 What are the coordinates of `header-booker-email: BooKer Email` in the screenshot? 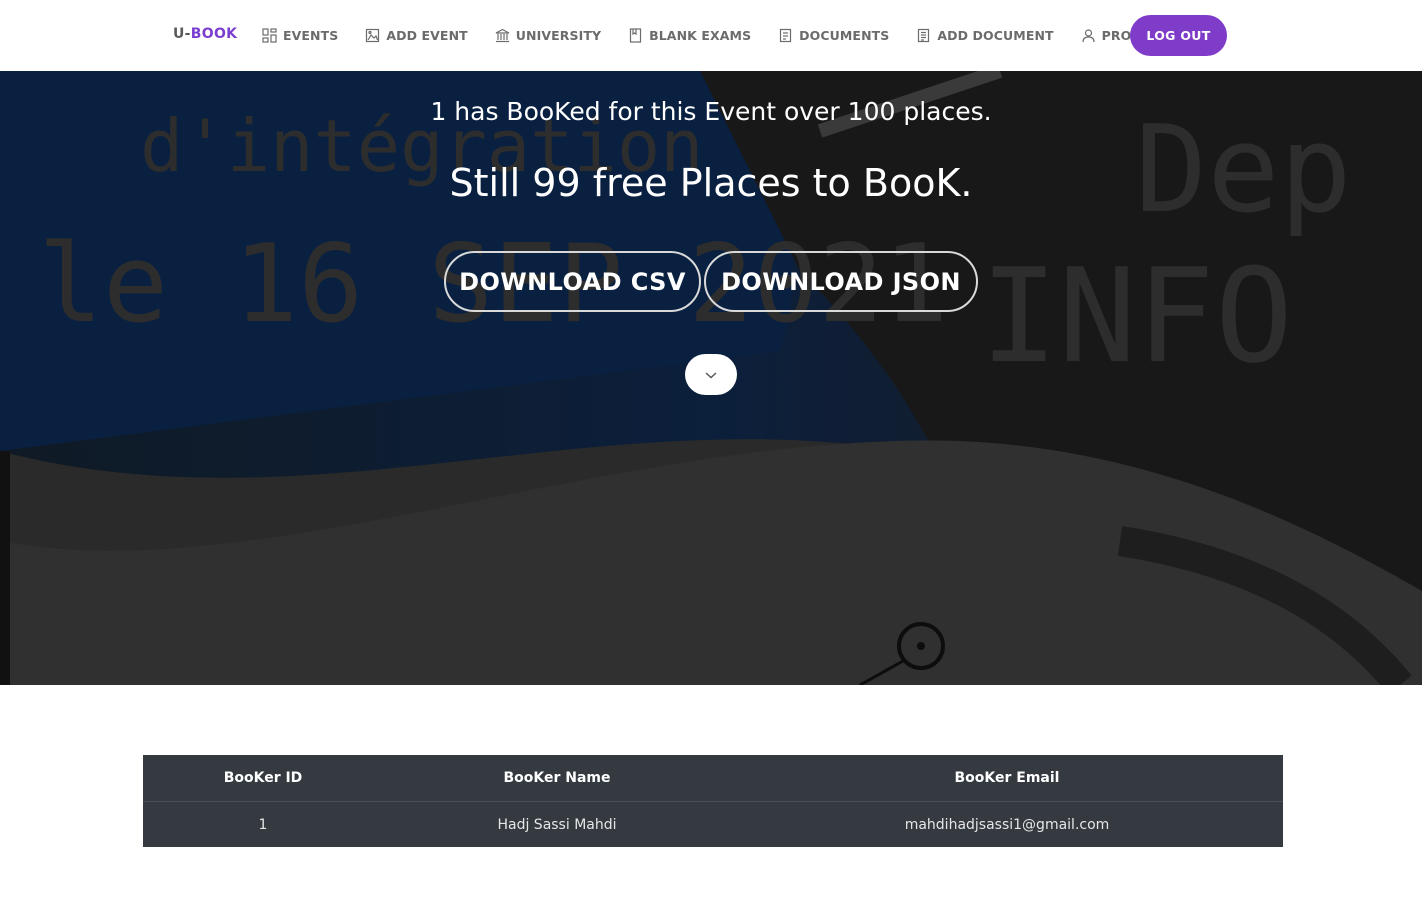 It's located at (1007, 778).